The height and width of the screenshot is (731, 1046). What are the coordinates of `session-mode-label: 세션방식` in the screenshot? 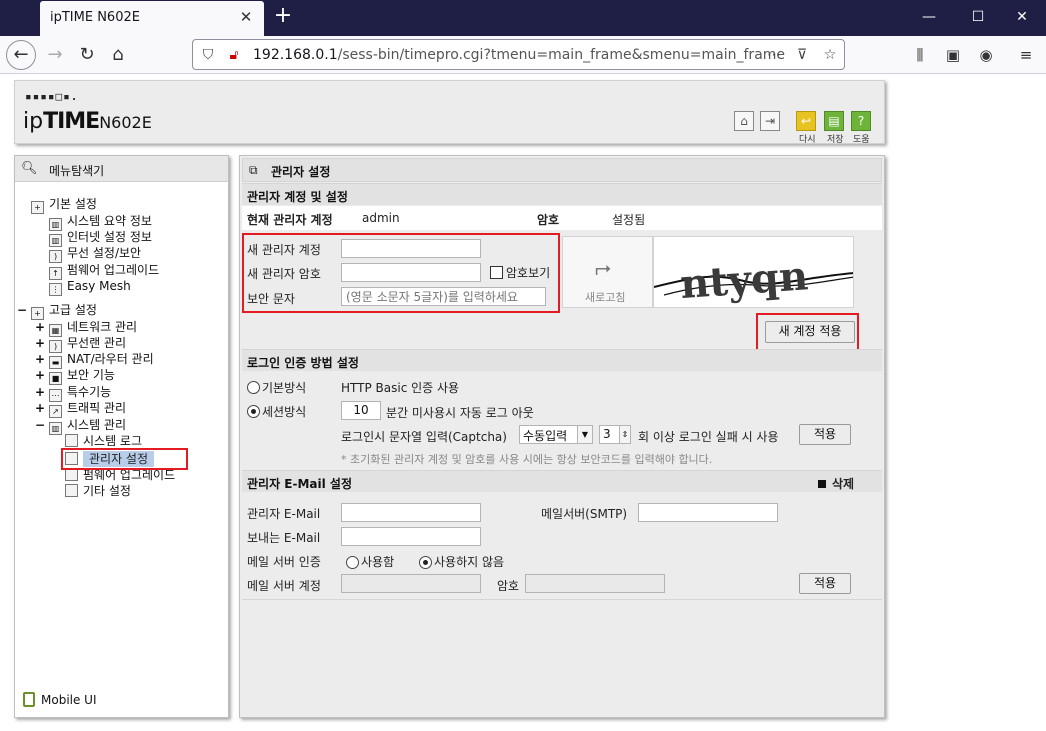 It's located at (284, 412).